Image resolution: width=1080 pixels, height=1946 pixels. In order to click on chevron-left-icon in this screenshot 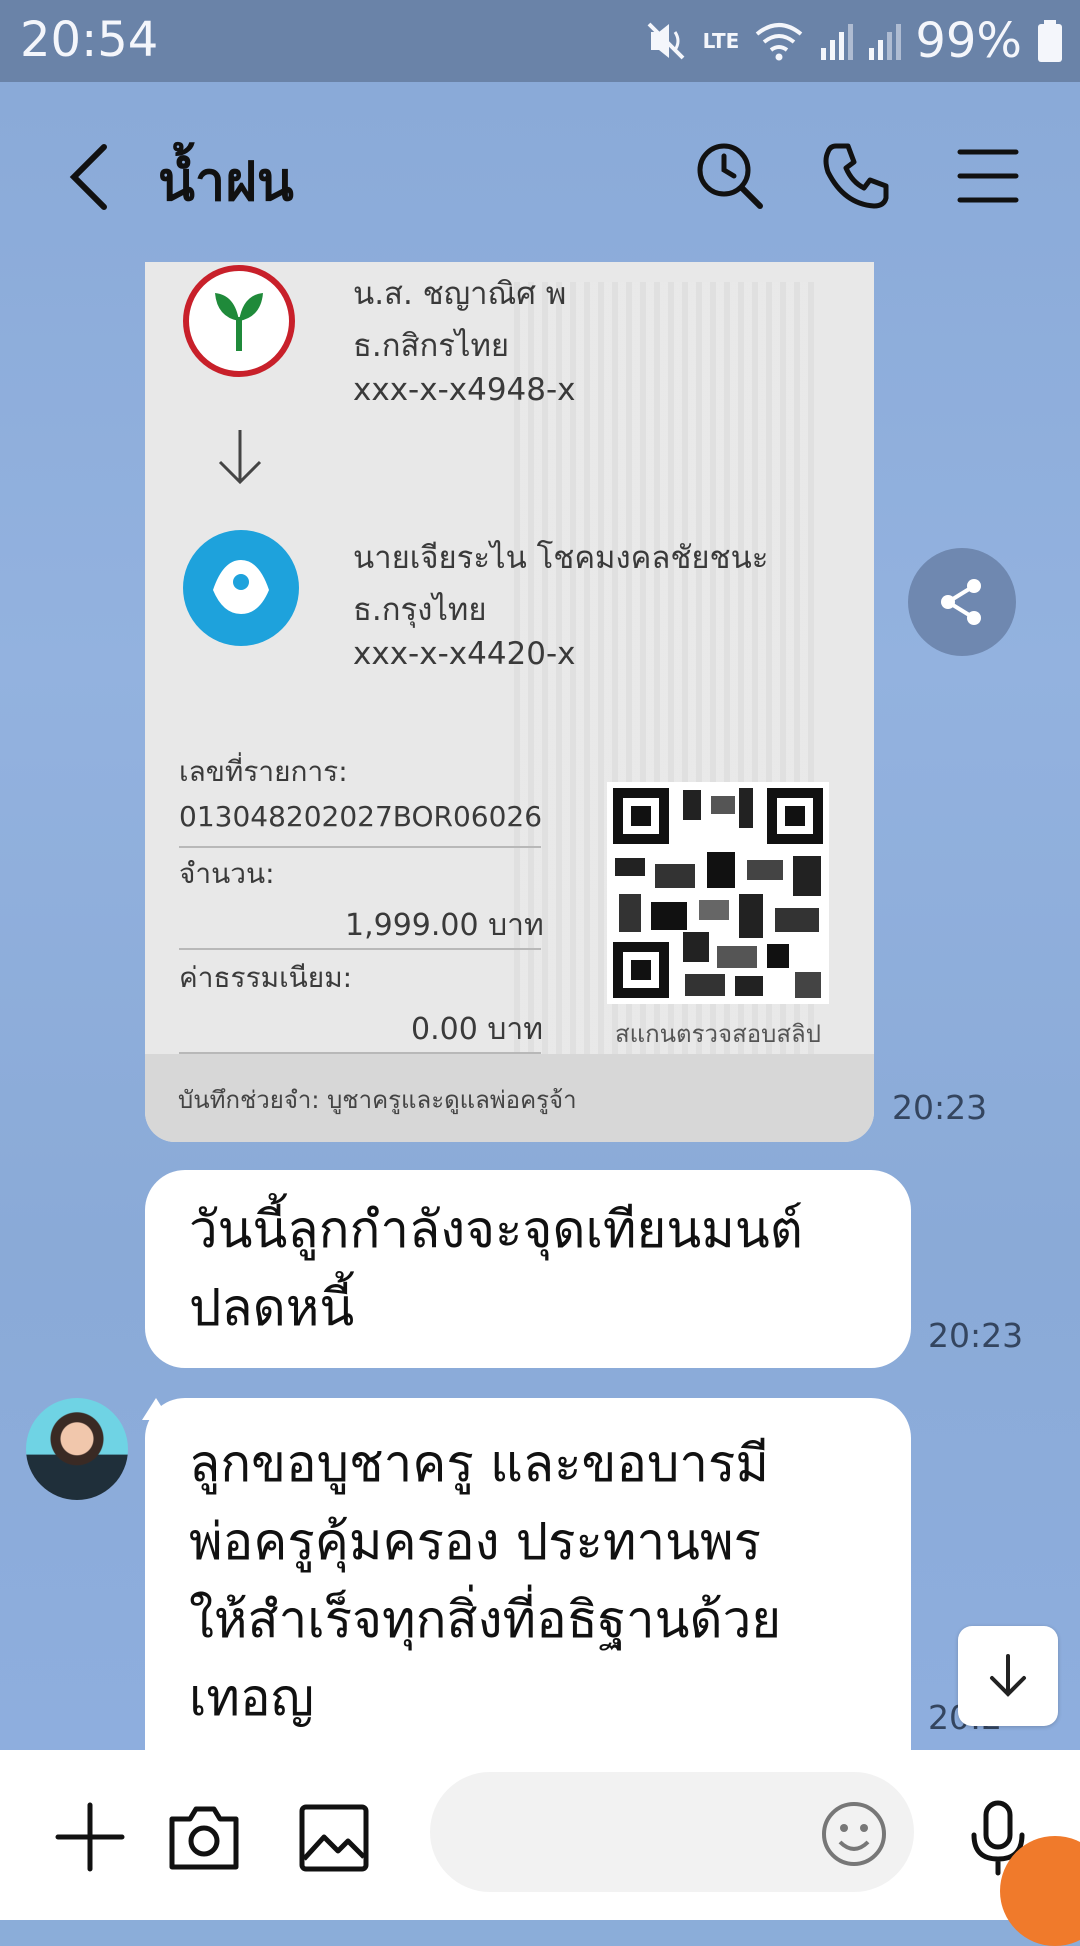, I will do `click(88, 177)`.